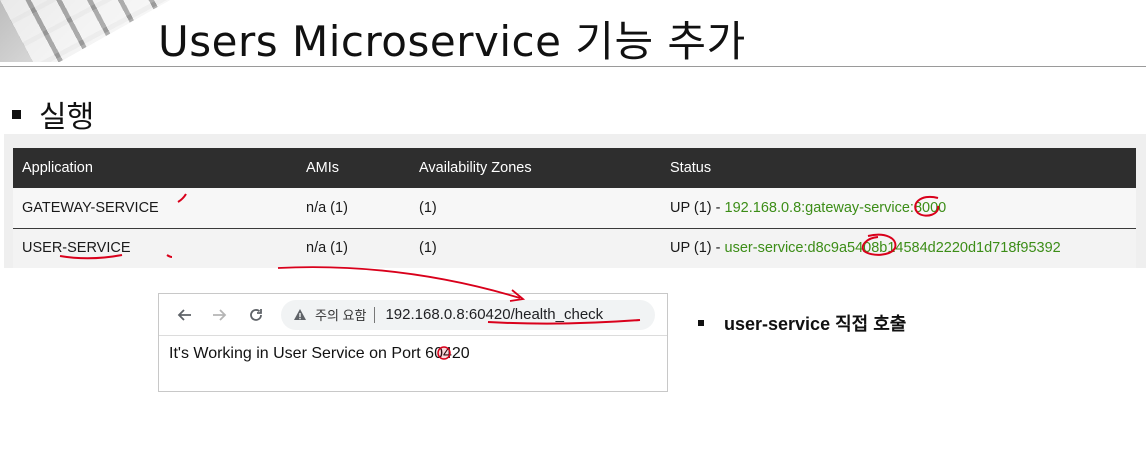  I want to click on security-warning-label: 주의 요함, so click(340, 314).